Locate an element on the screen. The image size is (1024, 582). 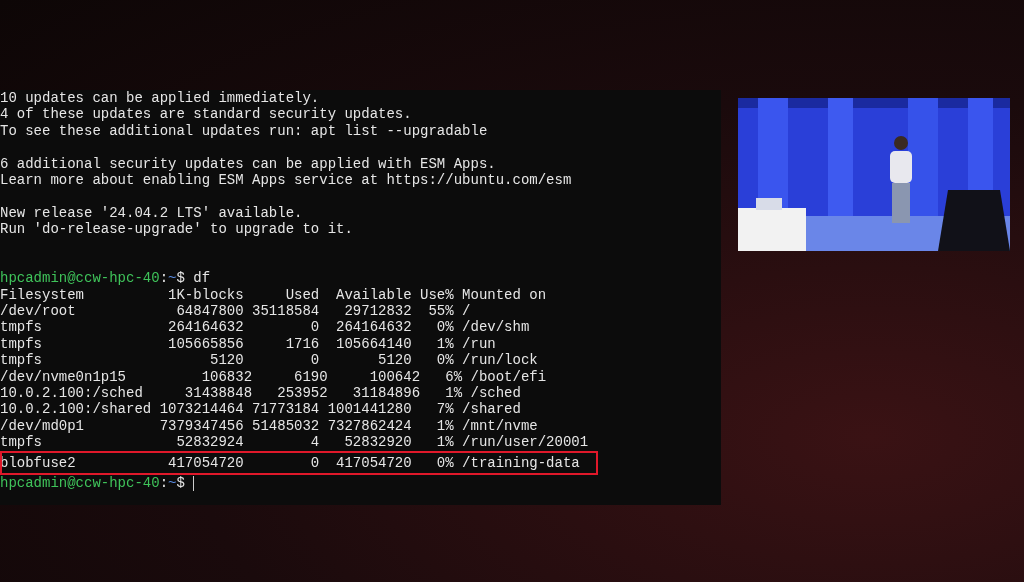
terminal-line: 4 of these updates are standard security updates. is located at coordinates (206, 114).